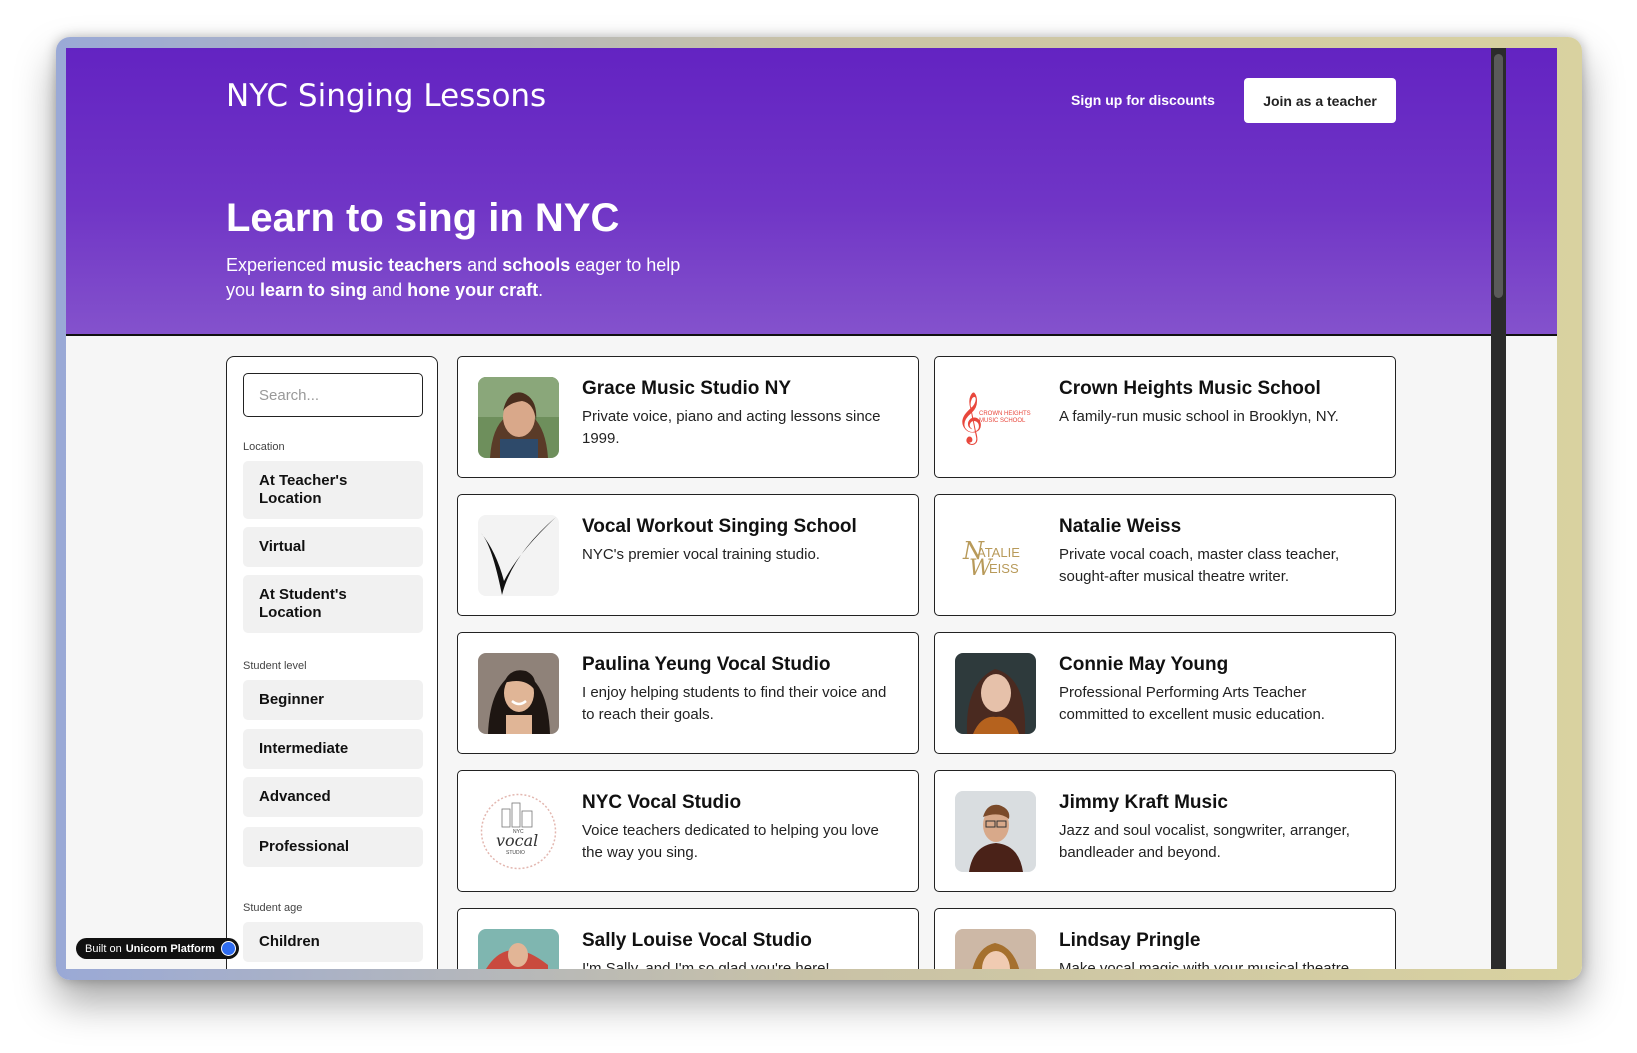 This screenshot has width=1637, height=1053. What do you see at coordinates (333, 547) in the screenshot?
I see `filter-virtual: Virtual` at bounding box center [333, 547].